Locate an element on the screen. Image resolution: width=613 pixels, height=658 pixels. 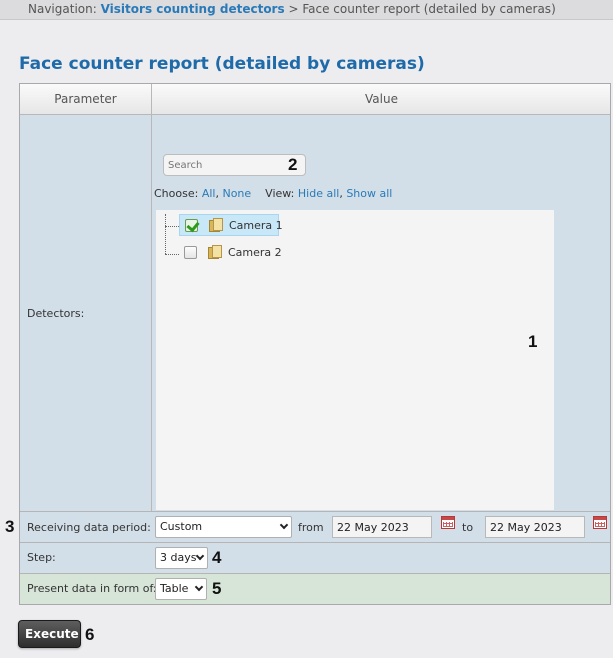
view-show-all-link: Show all is located at coordinates (369, 193).